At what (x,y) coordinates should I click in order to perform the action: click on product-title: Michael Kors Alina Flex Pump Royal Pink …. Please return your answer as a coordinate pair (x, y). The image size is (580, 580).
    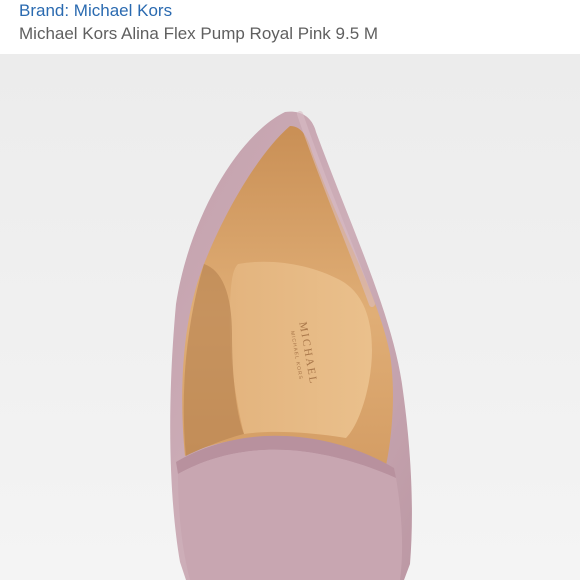
    Looking at the image, I should click on (199, 33).